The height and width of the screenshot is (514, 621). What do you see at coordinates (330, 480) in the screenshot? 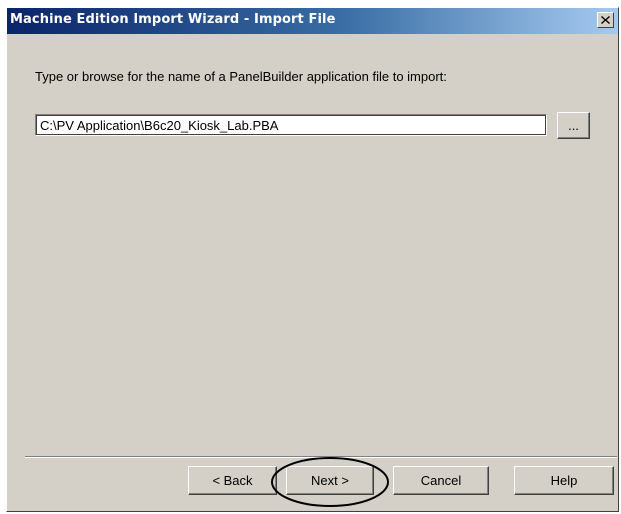
I see `next-button: Next >` at bounding box center [330, 480].